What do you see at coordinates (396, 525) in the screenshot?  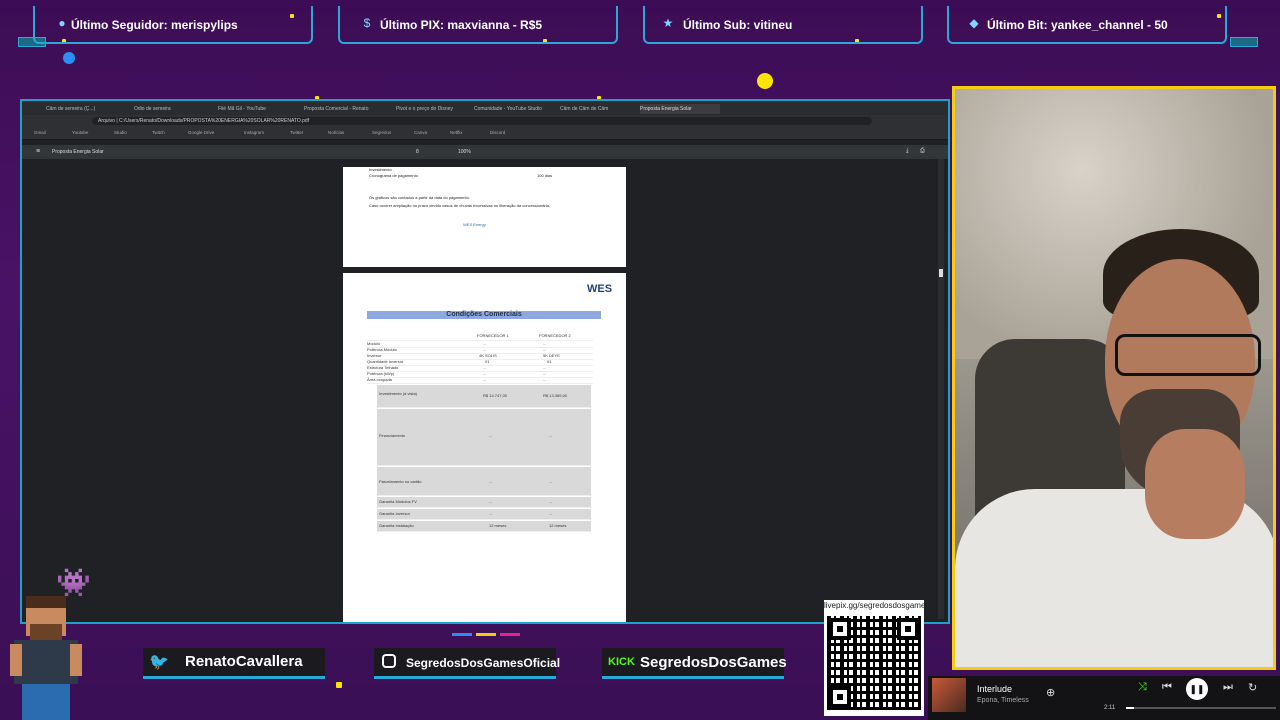 I see `table-cell: Garantia Instalação` at bounding box center [396, 525].